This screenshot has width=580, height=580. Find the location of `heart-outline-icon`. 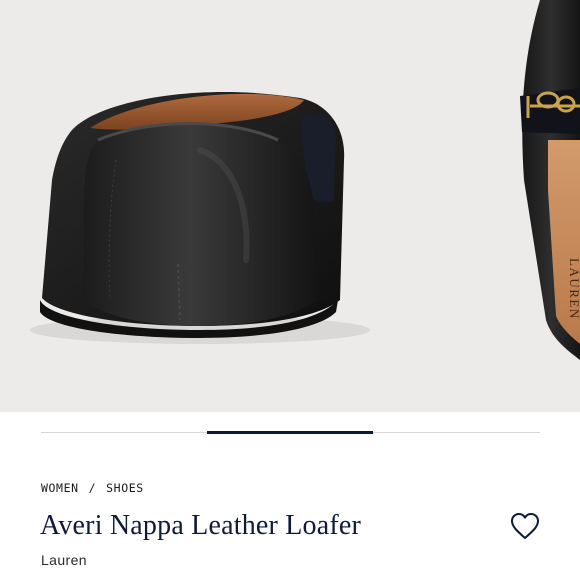

heart-outline-icon is located at coordinates (525, 526).